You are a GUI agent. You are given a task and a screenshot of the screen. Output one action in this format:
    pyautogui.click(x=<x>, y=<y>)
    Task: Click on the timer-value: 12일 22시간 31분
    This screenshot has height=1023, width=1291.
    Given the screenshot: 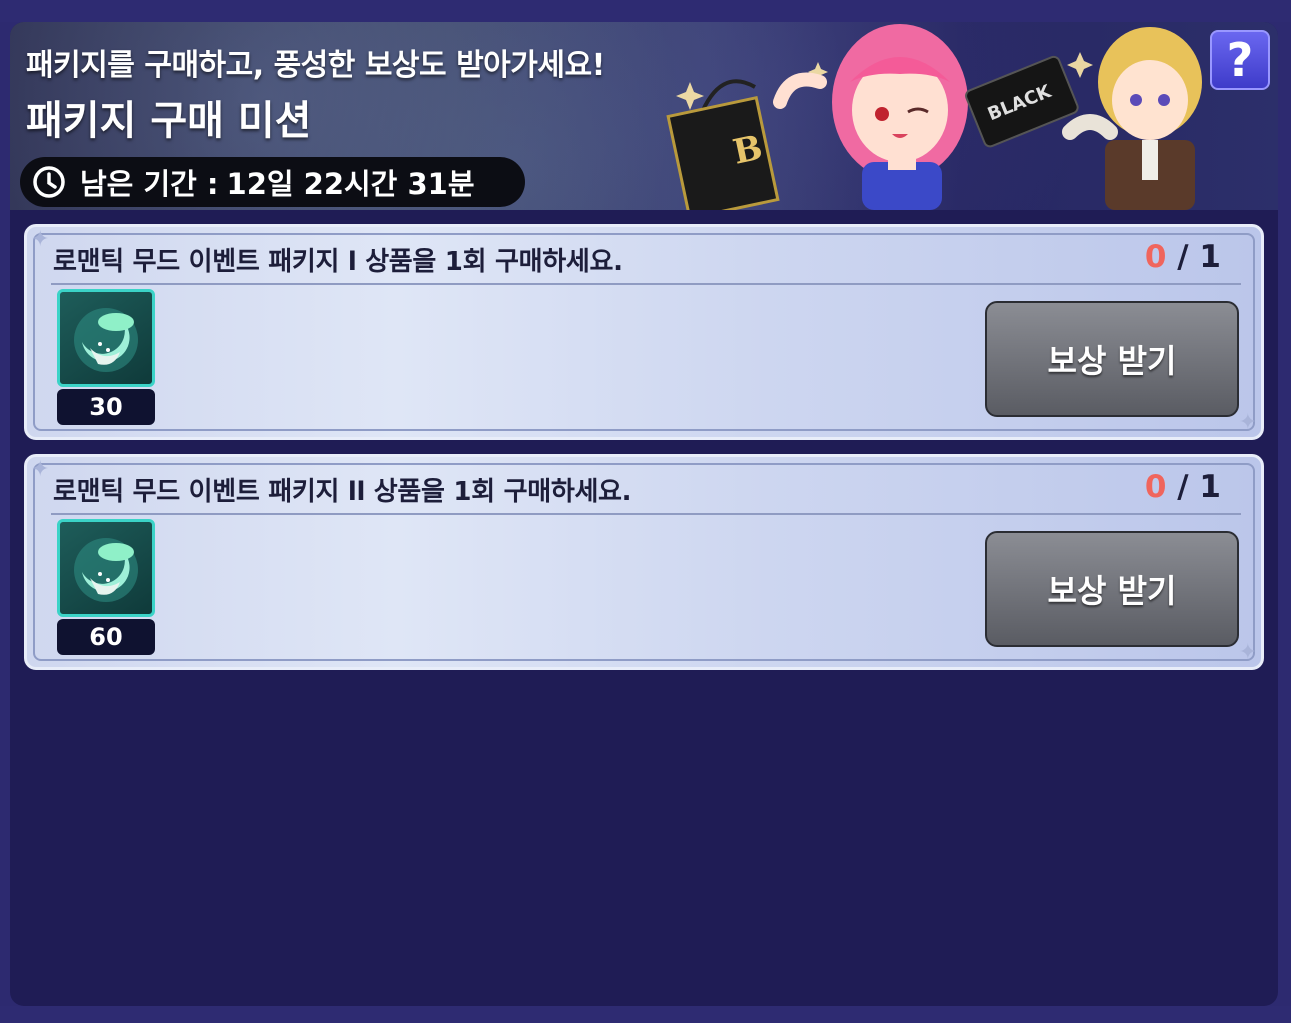 What is the action you would take?
    pyautogui.click(x=350, y=184)
    